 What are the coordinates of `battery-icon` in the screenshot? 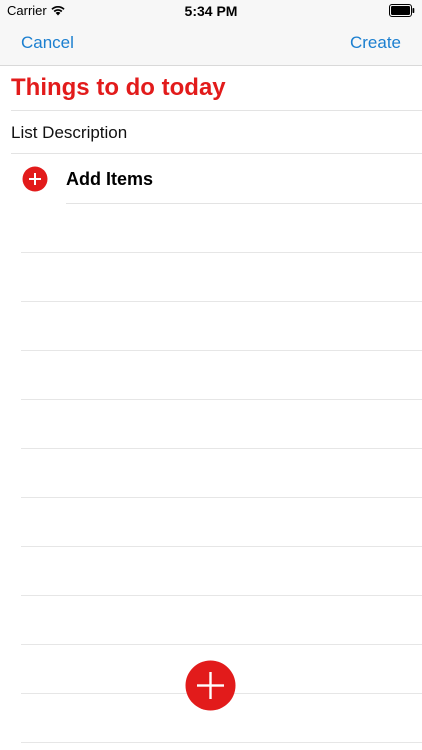 It's located at (402, 10).